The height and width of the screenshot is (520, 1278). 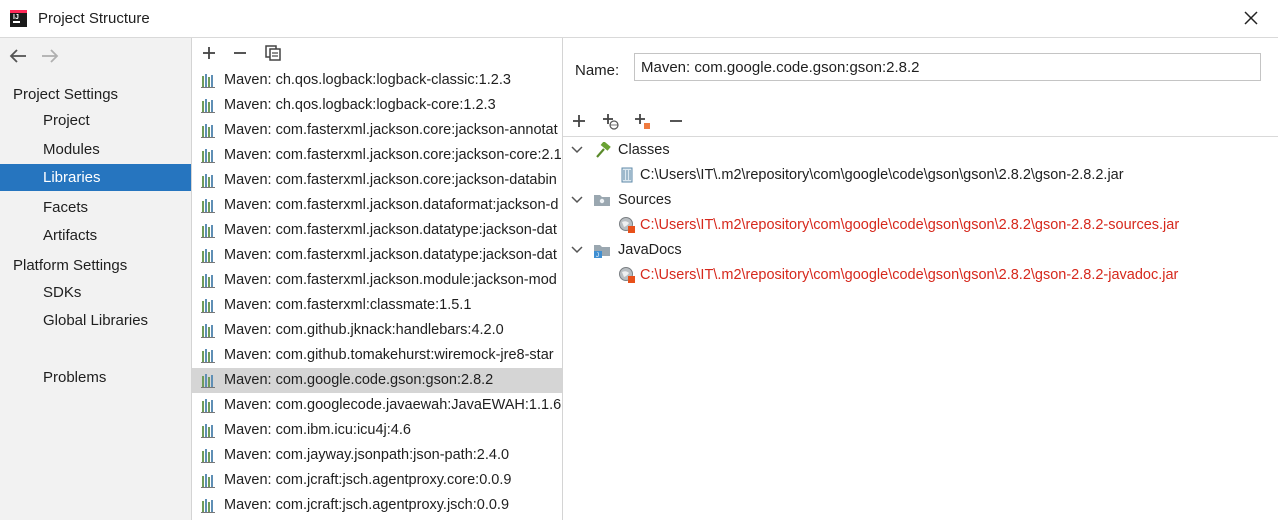 I want to click on roots-toolbar, so click(x=920, y=122).